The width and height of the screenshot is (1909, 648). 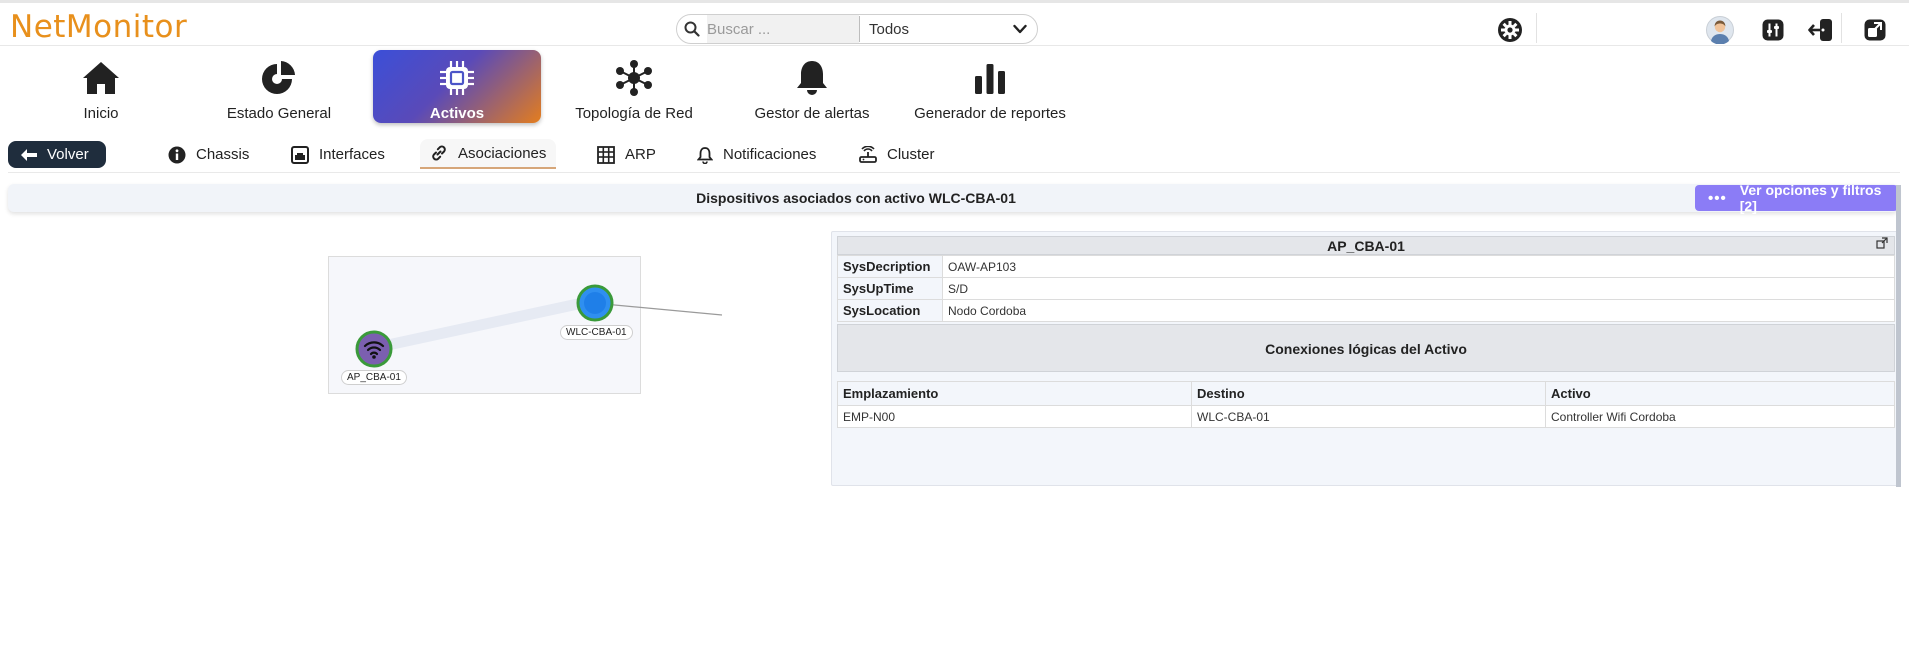 I want to click on search-box: Todos, so click(x=857, y=29).